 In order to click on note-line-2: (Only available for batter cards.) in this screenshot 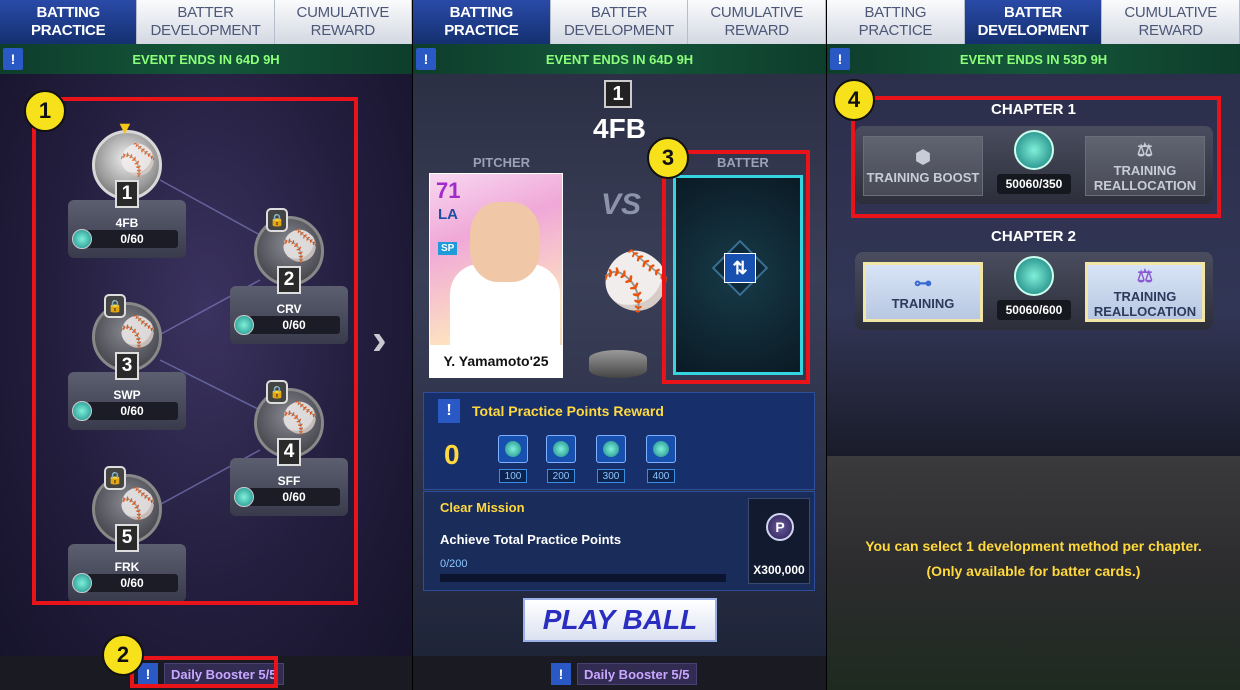, I will do `click(1033, 571)`.